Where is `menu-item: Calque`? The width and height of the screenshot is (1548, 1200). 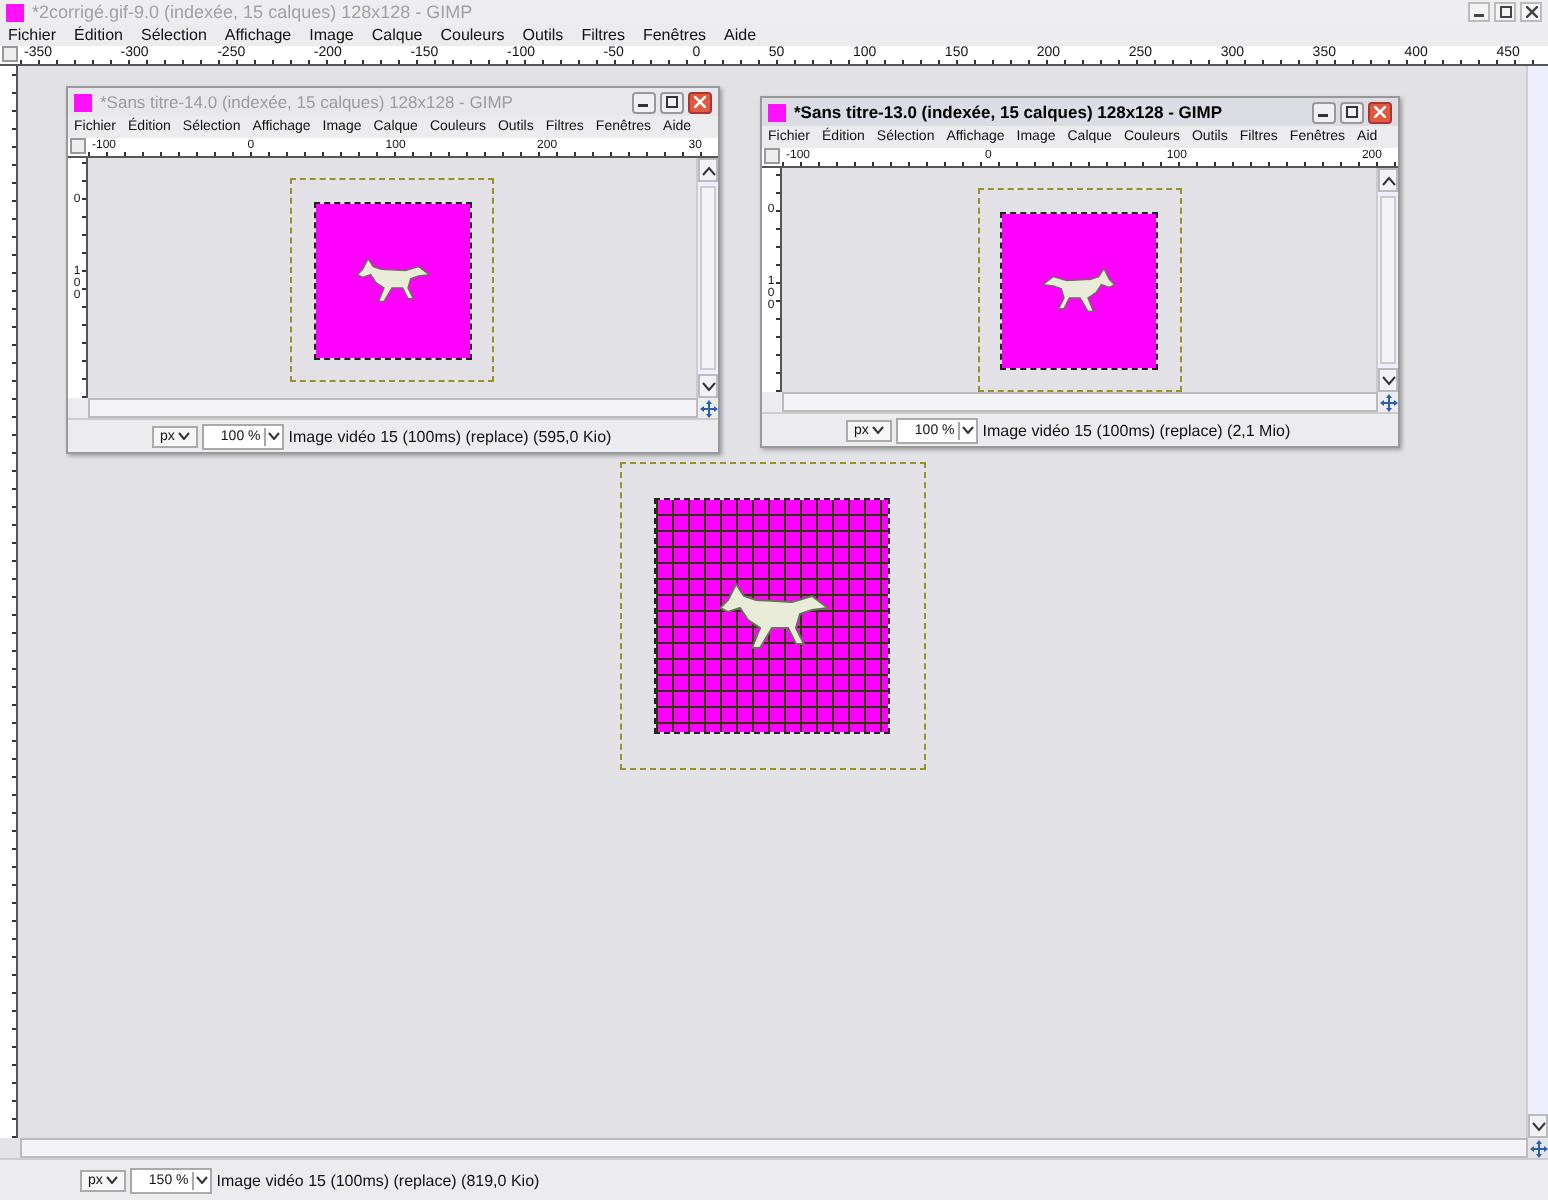 menu-item: Calque is located at coordinates (397, 35).